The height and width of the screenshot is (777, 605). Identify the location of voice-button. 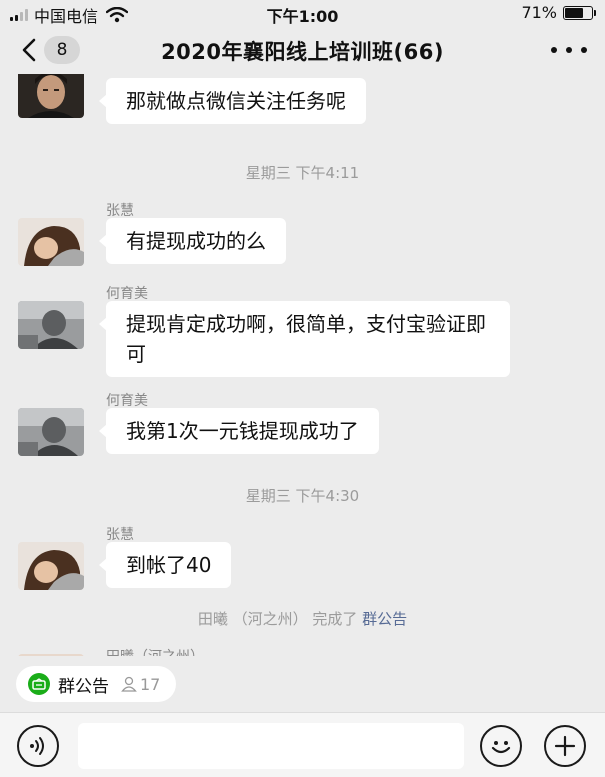
(38, 746).